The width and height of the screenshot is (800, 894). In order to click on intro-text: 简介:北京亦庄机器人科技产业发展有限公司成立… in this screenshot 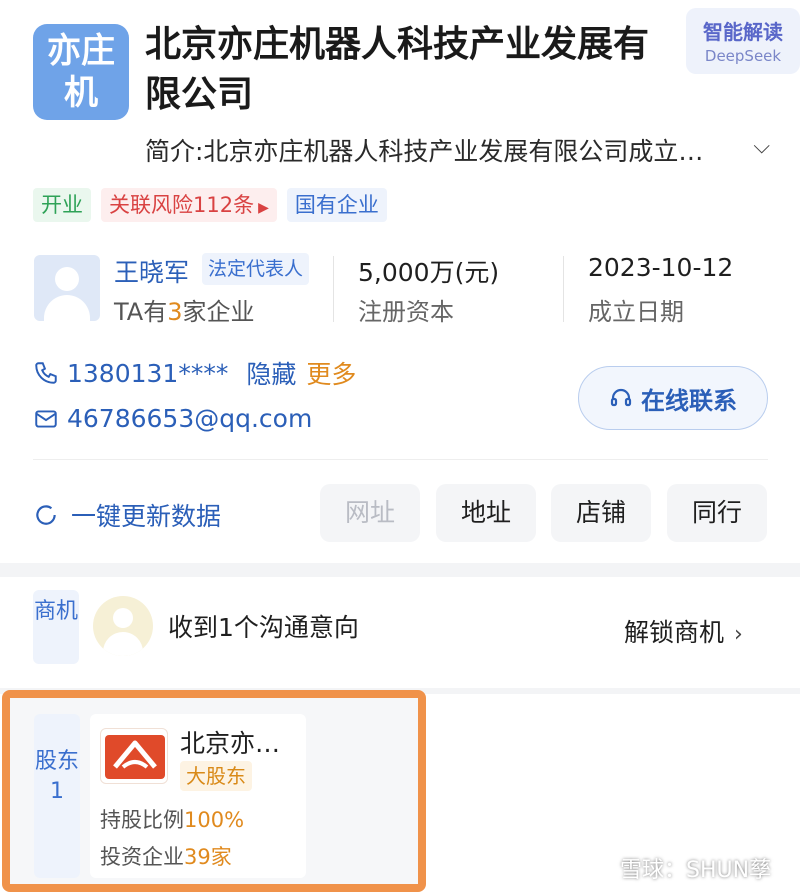, I will do `click(424, 151)`.